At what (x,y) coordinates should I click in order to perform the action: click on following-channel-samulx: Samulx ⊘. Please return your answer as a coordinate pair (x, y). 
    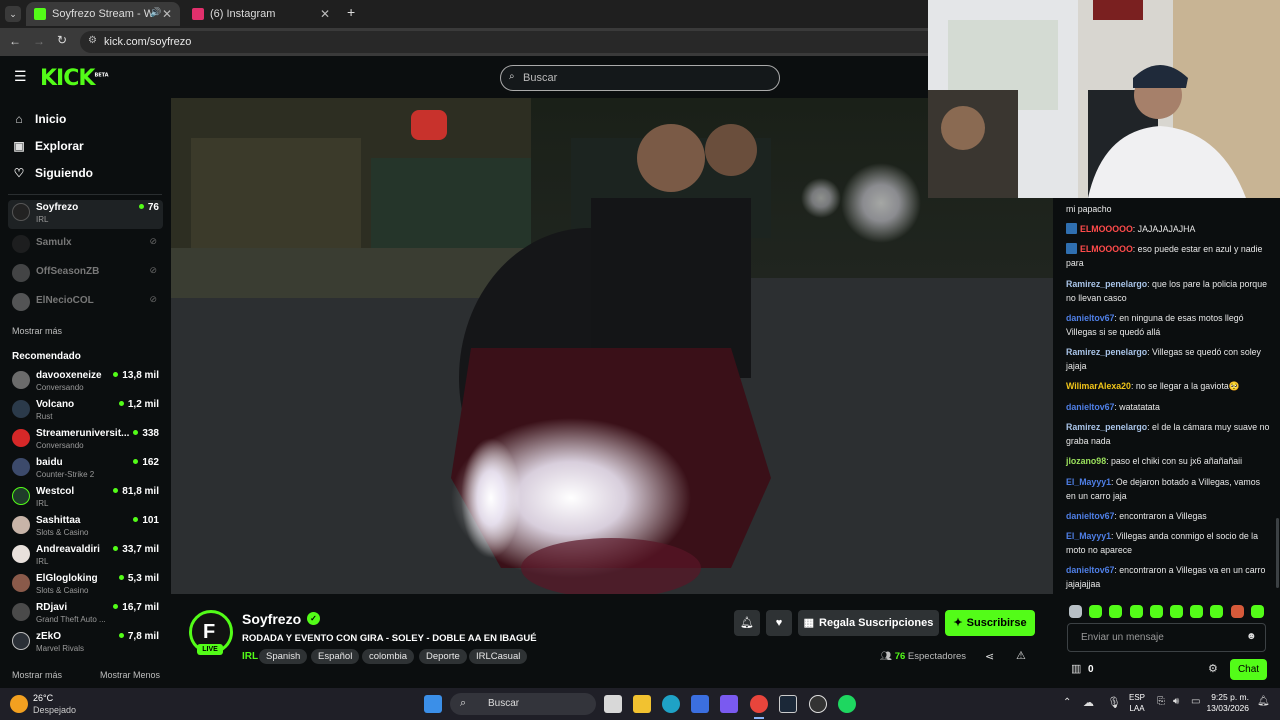
    Looking at the image, I should click on (85, 243).